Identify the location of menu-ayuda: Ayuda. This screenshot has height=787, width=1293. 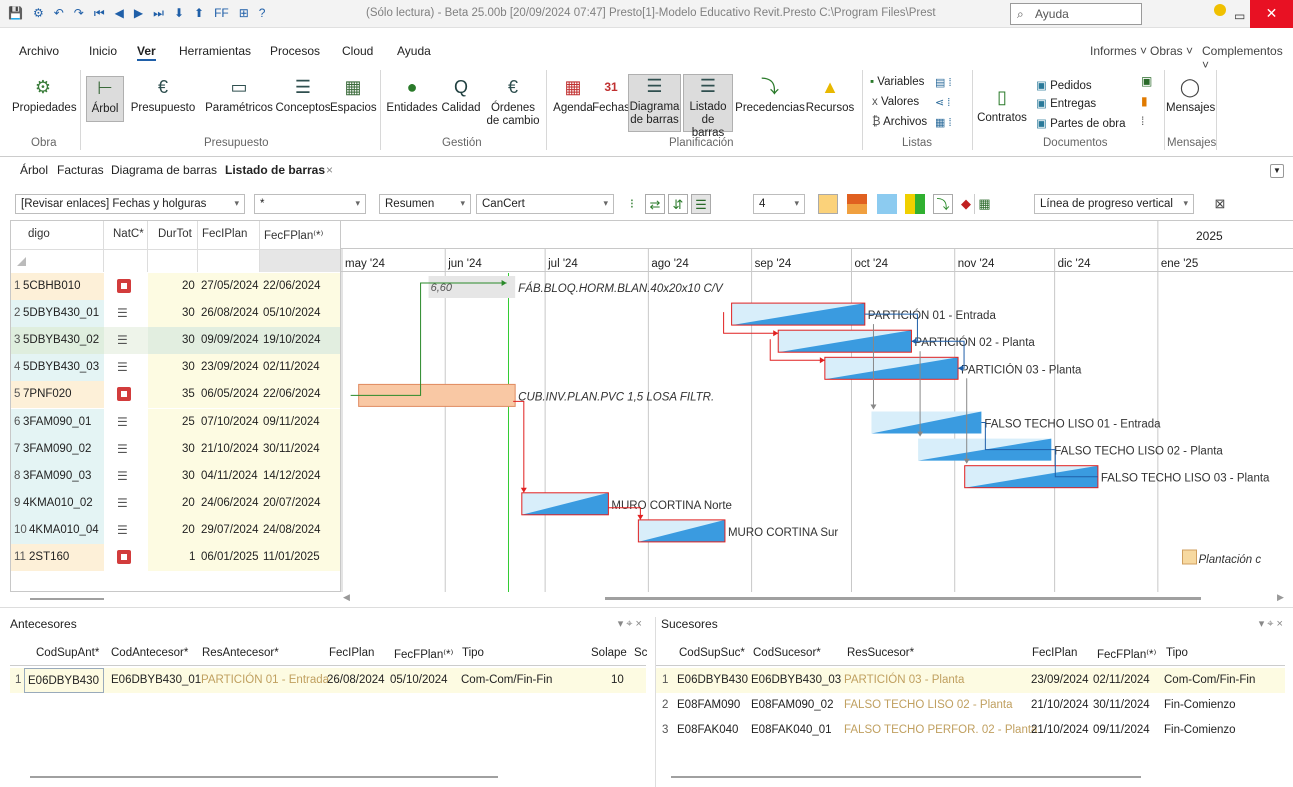
(414, 51).